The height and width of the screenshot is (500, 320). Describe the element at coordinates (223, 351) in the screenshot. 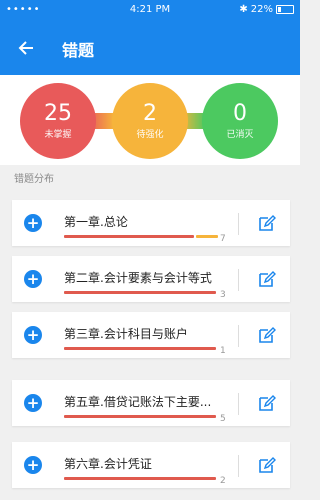

I see `error-count: 1` at that location.